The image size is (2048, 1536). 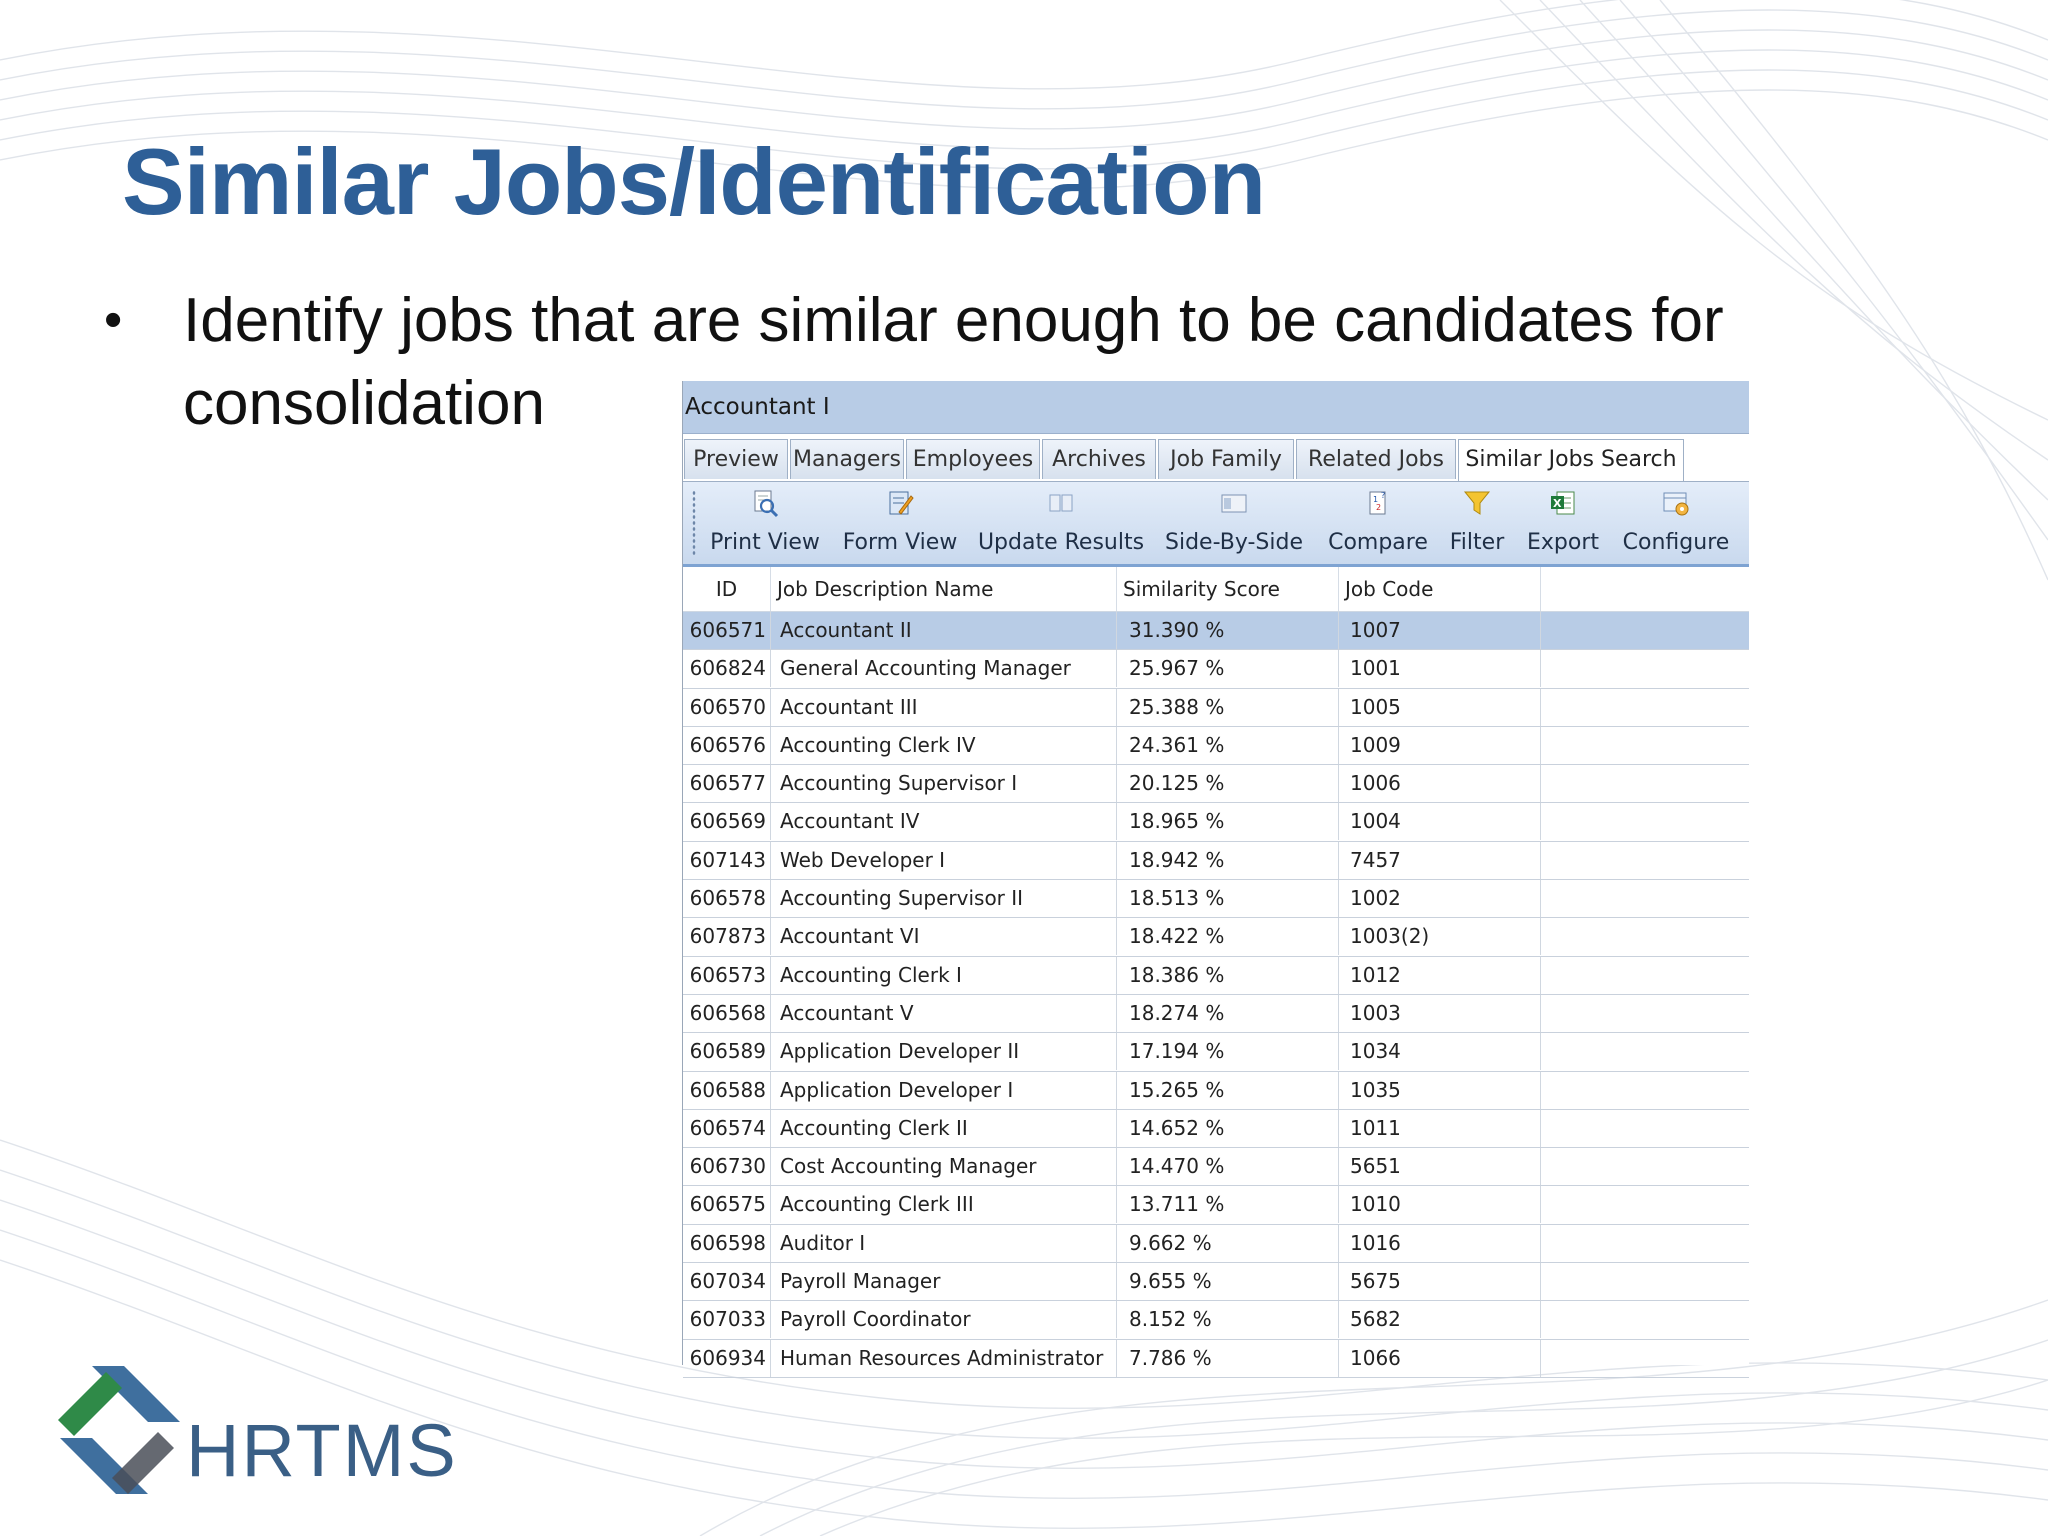 What do you see at coordinates (1440, 745) in the screenshot?
I see `cell-job-code: 1009` at bounding box center [1440, 745].